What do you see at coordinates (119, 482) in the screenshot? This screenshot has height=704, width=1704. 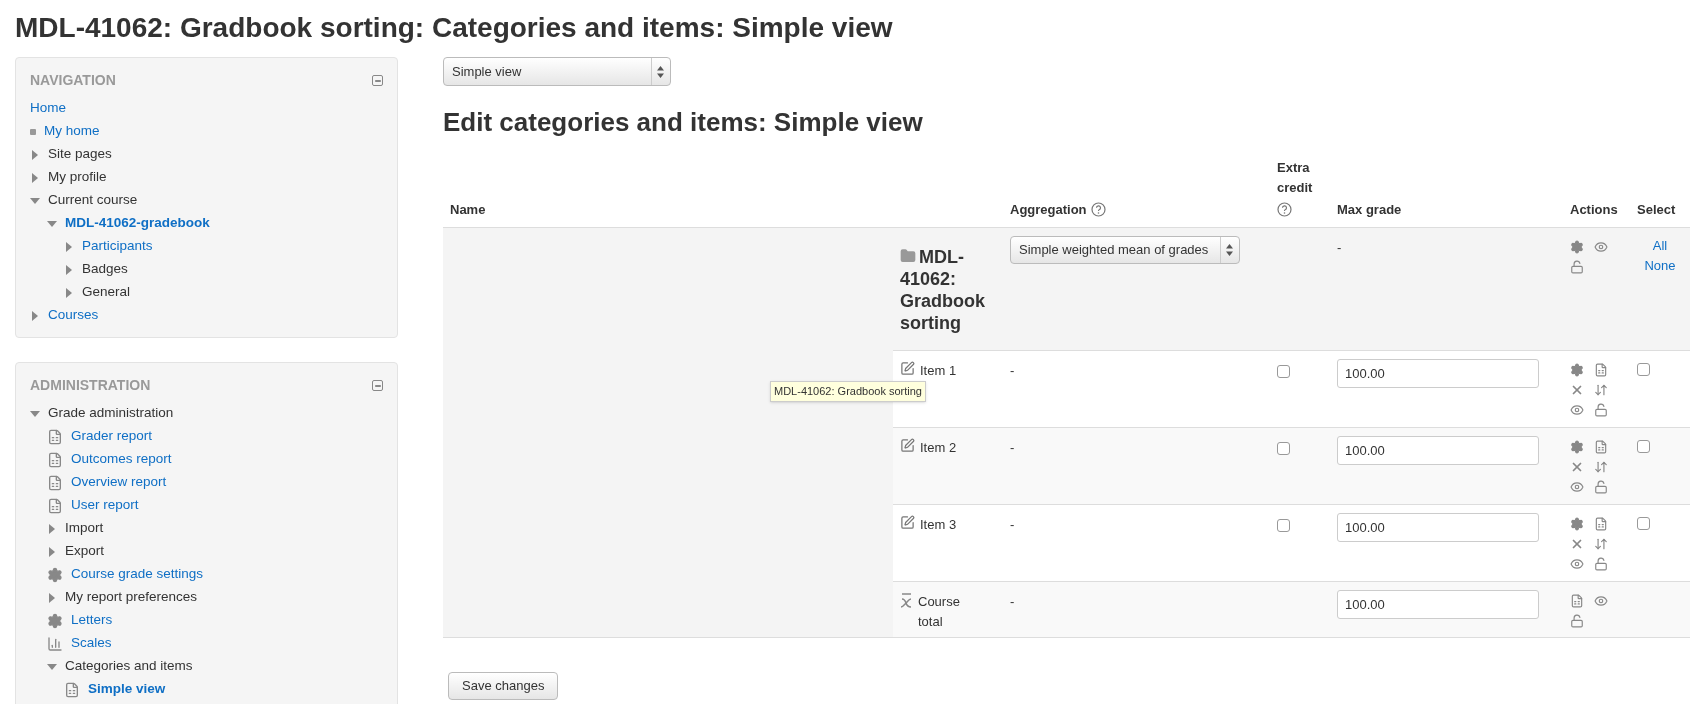 I see `nav-link: Overview report` at bounding box center [119, 482].